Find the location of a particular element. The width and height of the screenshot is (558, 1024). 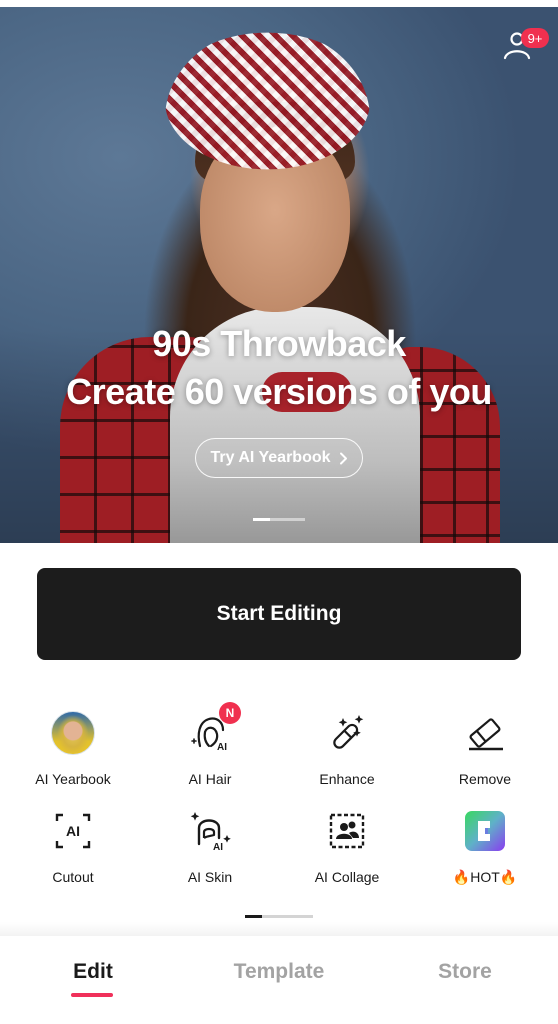

collage-icon is located at coordinates (347, 831).